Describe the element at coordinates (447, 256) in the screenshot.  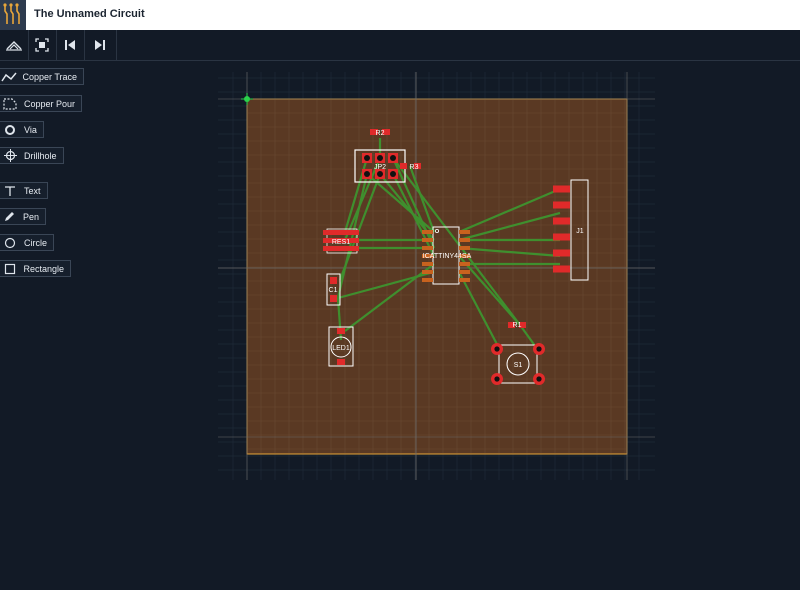
I see `ic-label: ICATTINY44SA` at that location.